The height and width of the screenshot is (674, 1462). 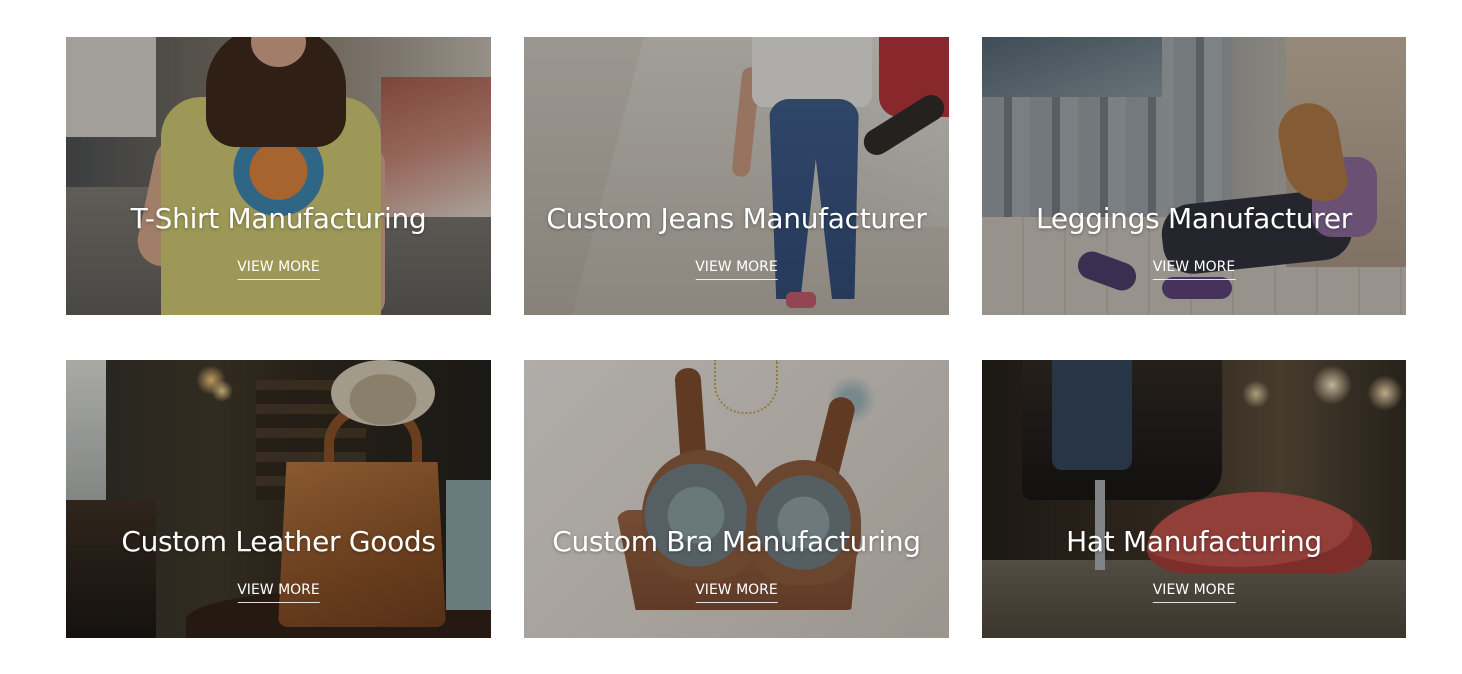 What do you see at coordinates (278, 218) in the screenshot?
I see `card-title: T-Shirt Manufacturing` at bounding box center [278, 218].